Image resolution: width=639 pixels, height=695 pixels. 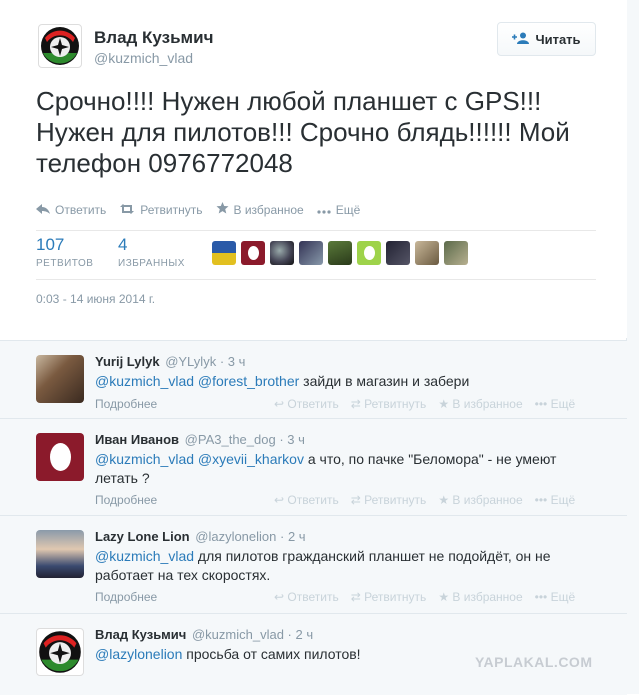 I want to click on favorite-button: В избранное, so click(x=260, y=209).